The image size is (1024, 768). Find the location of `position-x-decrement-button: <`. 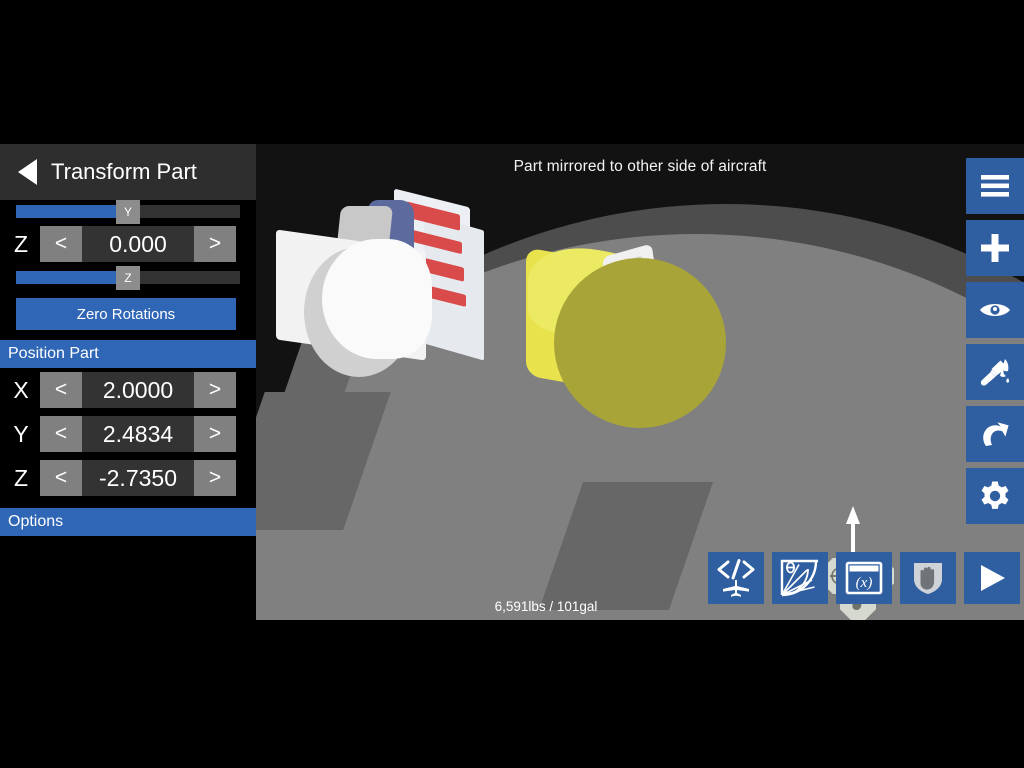

position-x-decrement-button: < is located at coordinates (61, 390).